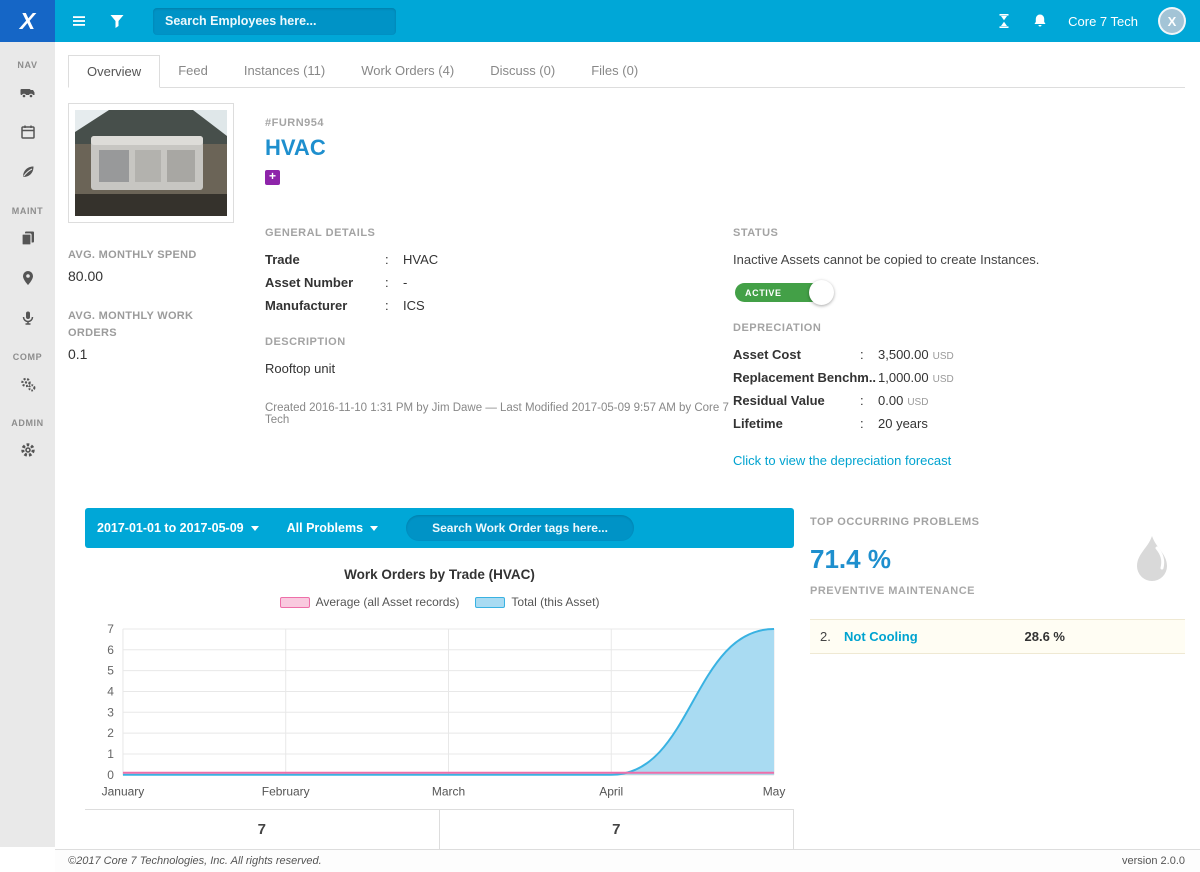 Image resolution: width=1200 pixels, height=872 pixels. I want to click on stat-label: AVG. MONTHLY SPEND, so click(132, 255).